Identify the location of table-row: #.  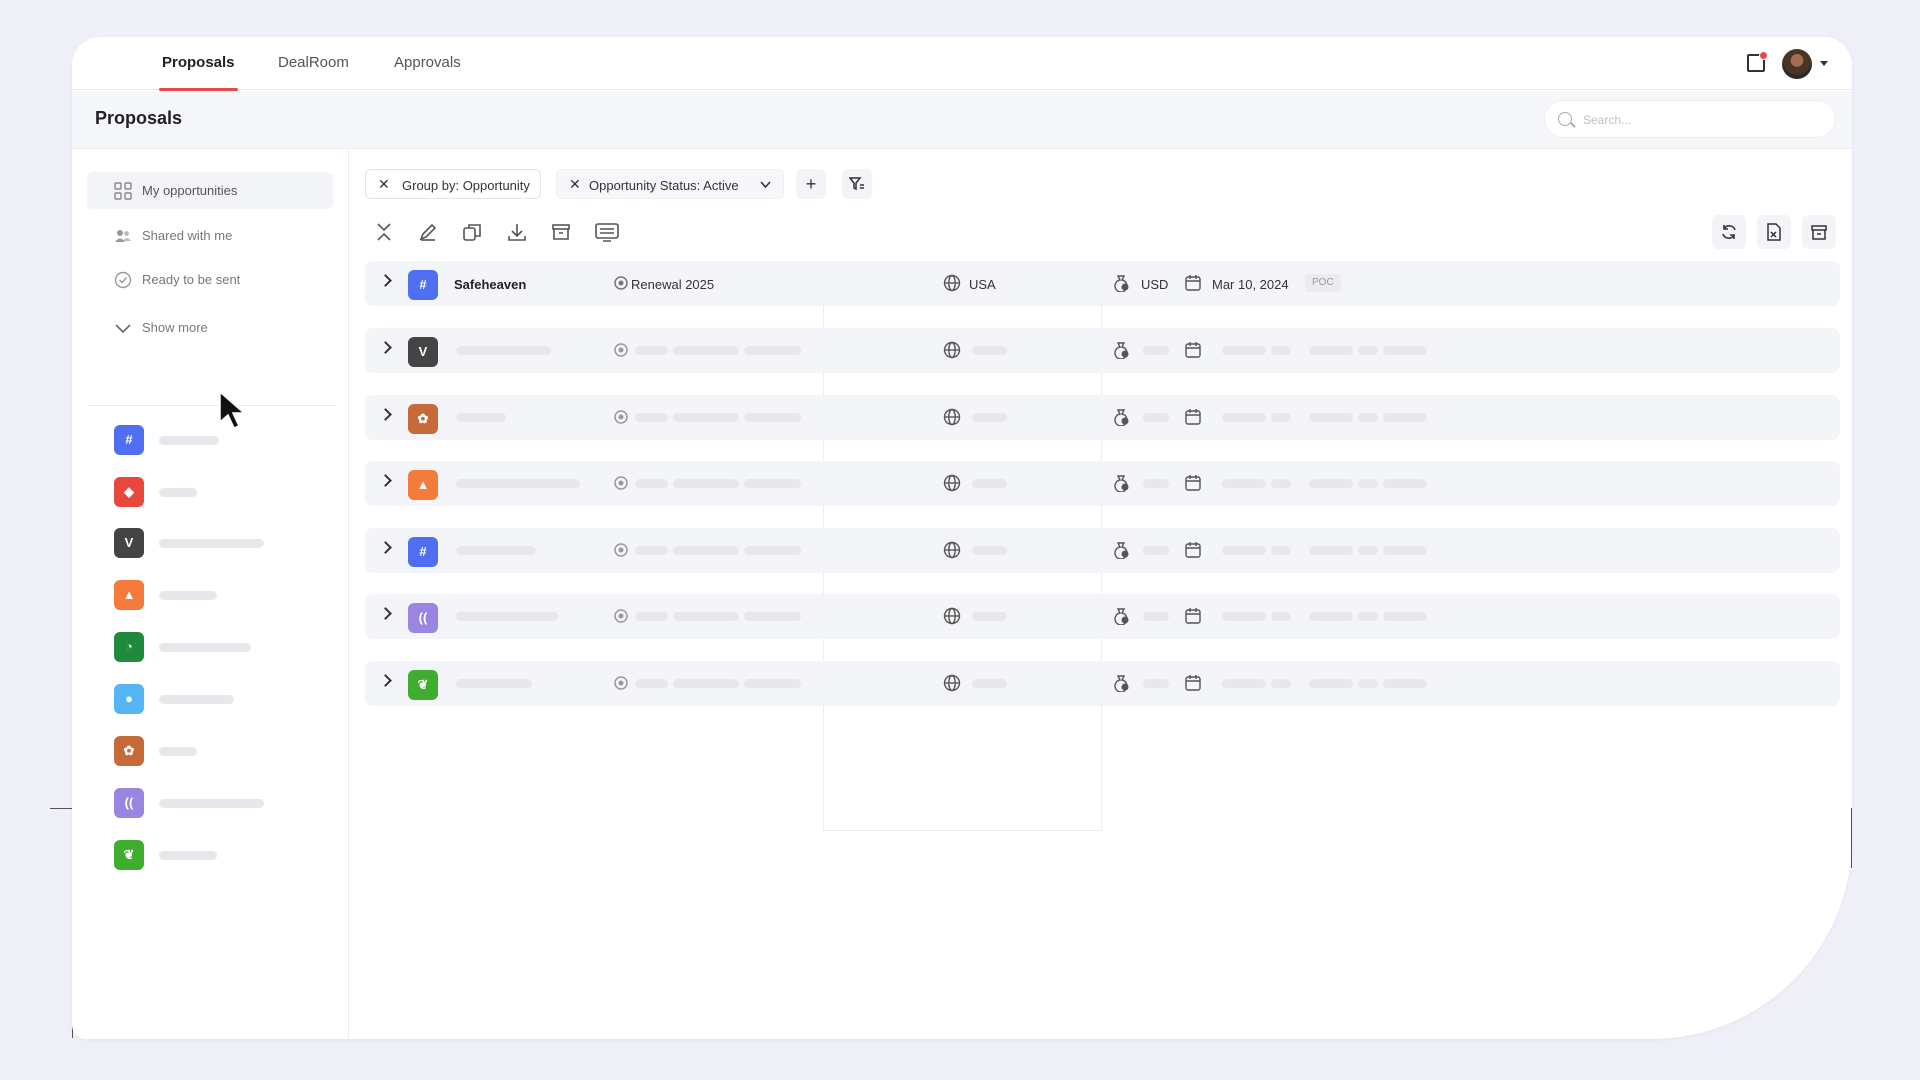
(1102, 550).